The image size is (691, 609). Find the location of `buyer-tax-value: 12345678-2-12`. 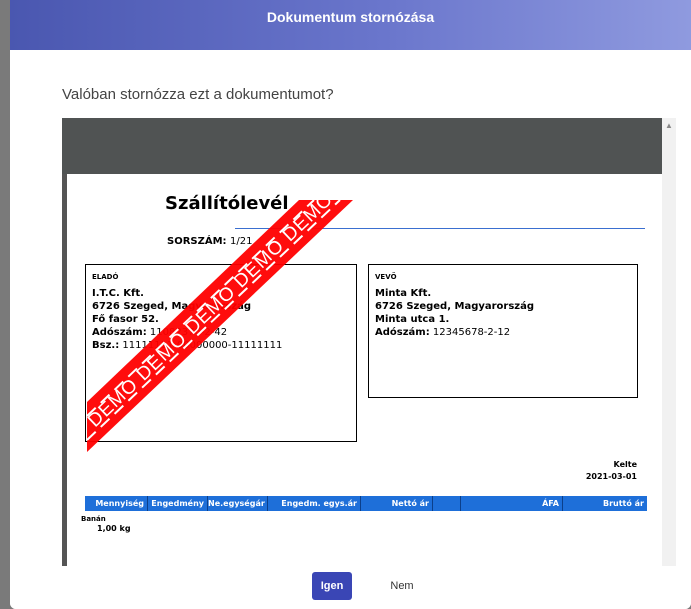

buyer-tax-value: 12345678-2-12 is located at coordinates (471, 332).